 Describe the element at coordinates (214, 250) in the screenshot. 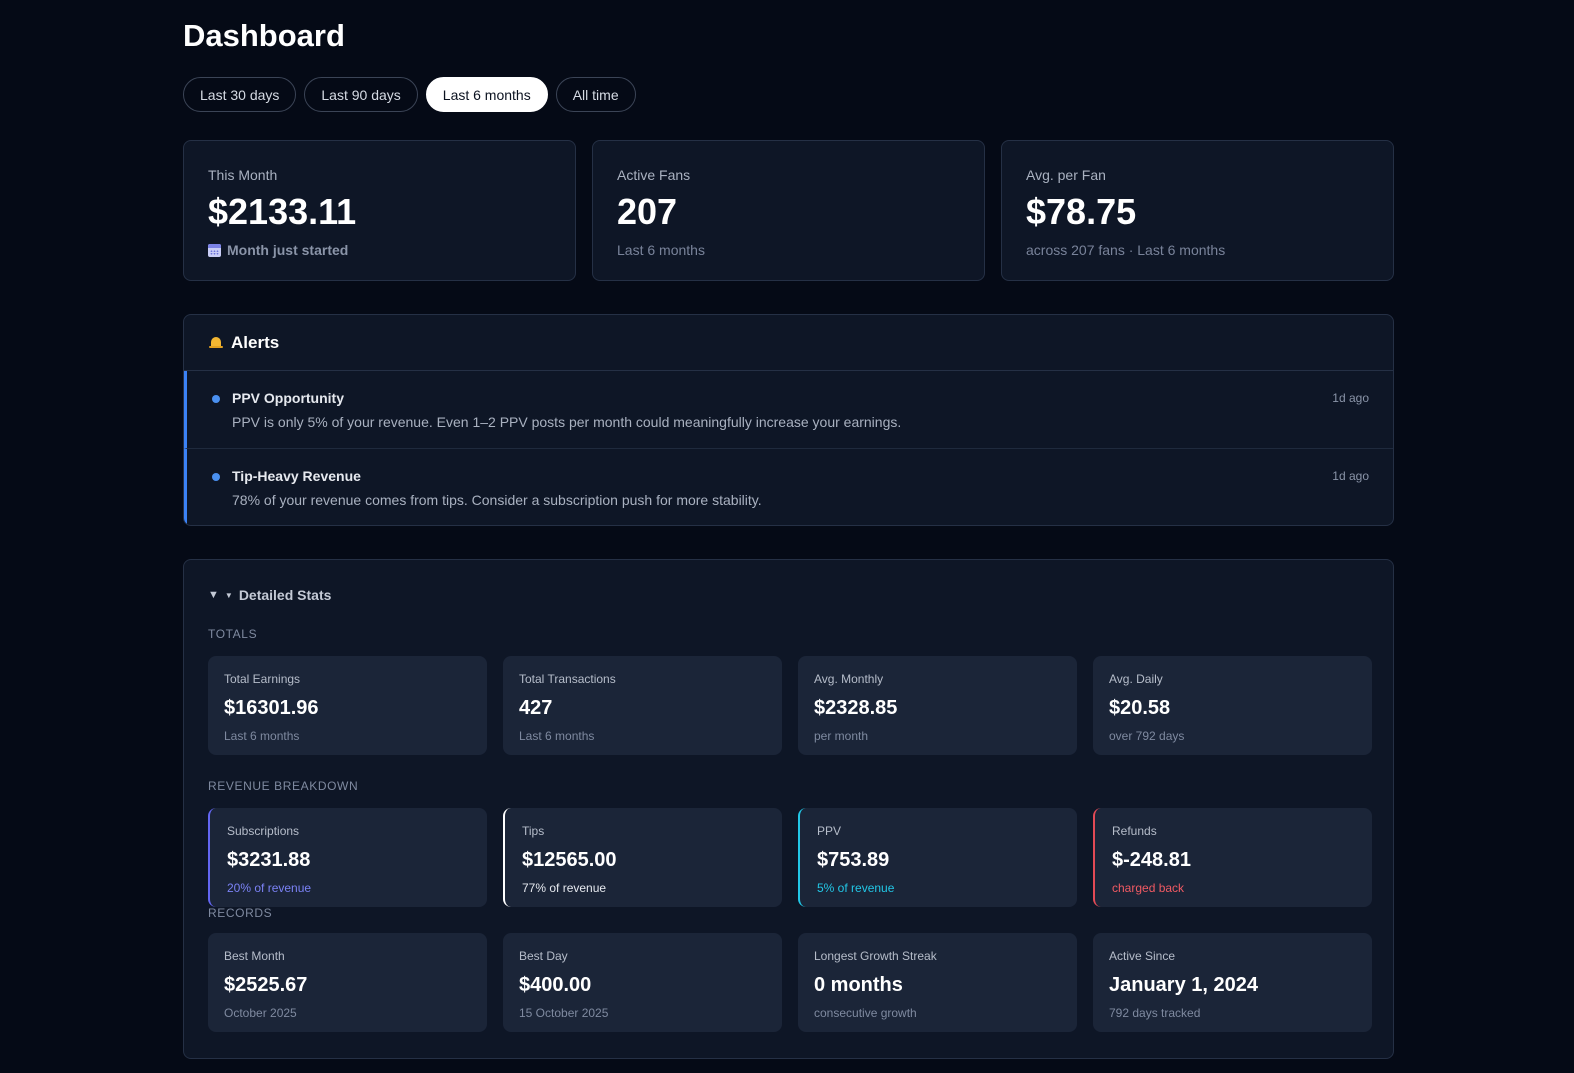

I see `calendar-icon` at that location.